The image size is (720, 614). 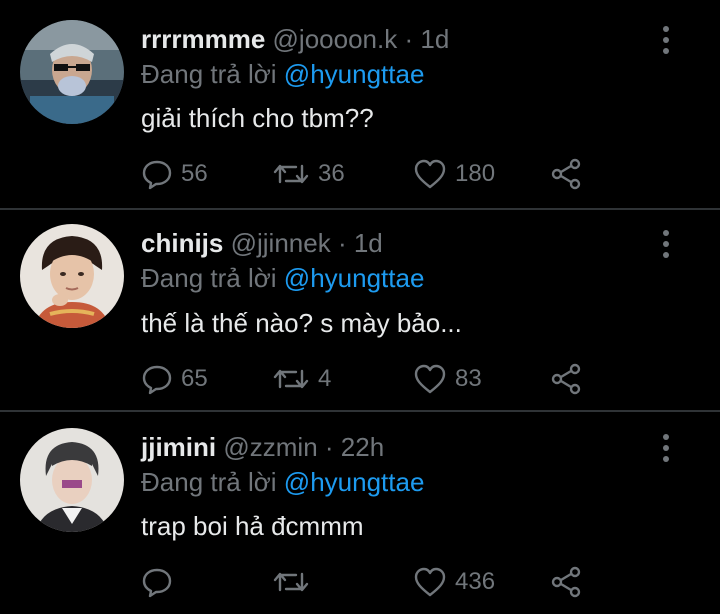 I want to click on like-button: 180, so click(x=454, y=174).